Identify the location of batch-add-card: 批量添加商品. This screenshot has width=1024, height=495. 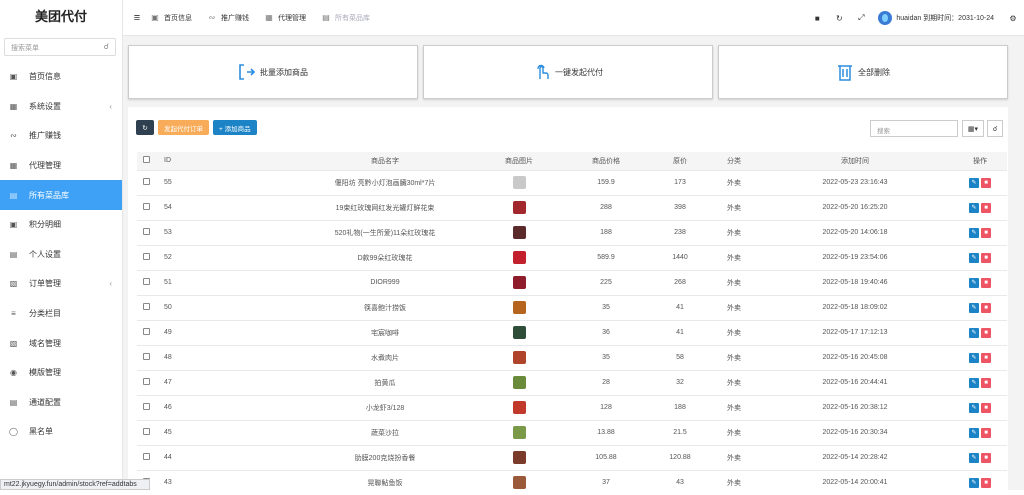
(273, 72).